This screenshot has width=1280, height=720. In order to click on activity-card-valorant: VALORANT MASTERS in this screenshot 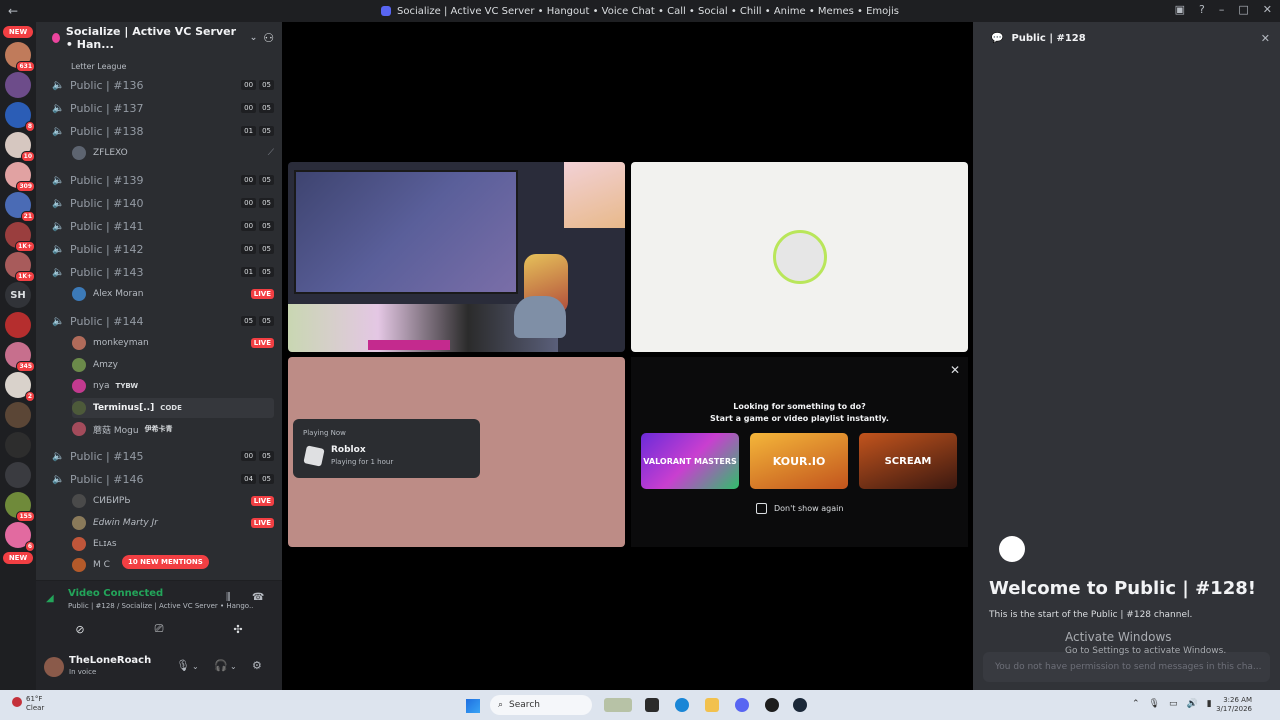, I will do `click(690, 461)`.